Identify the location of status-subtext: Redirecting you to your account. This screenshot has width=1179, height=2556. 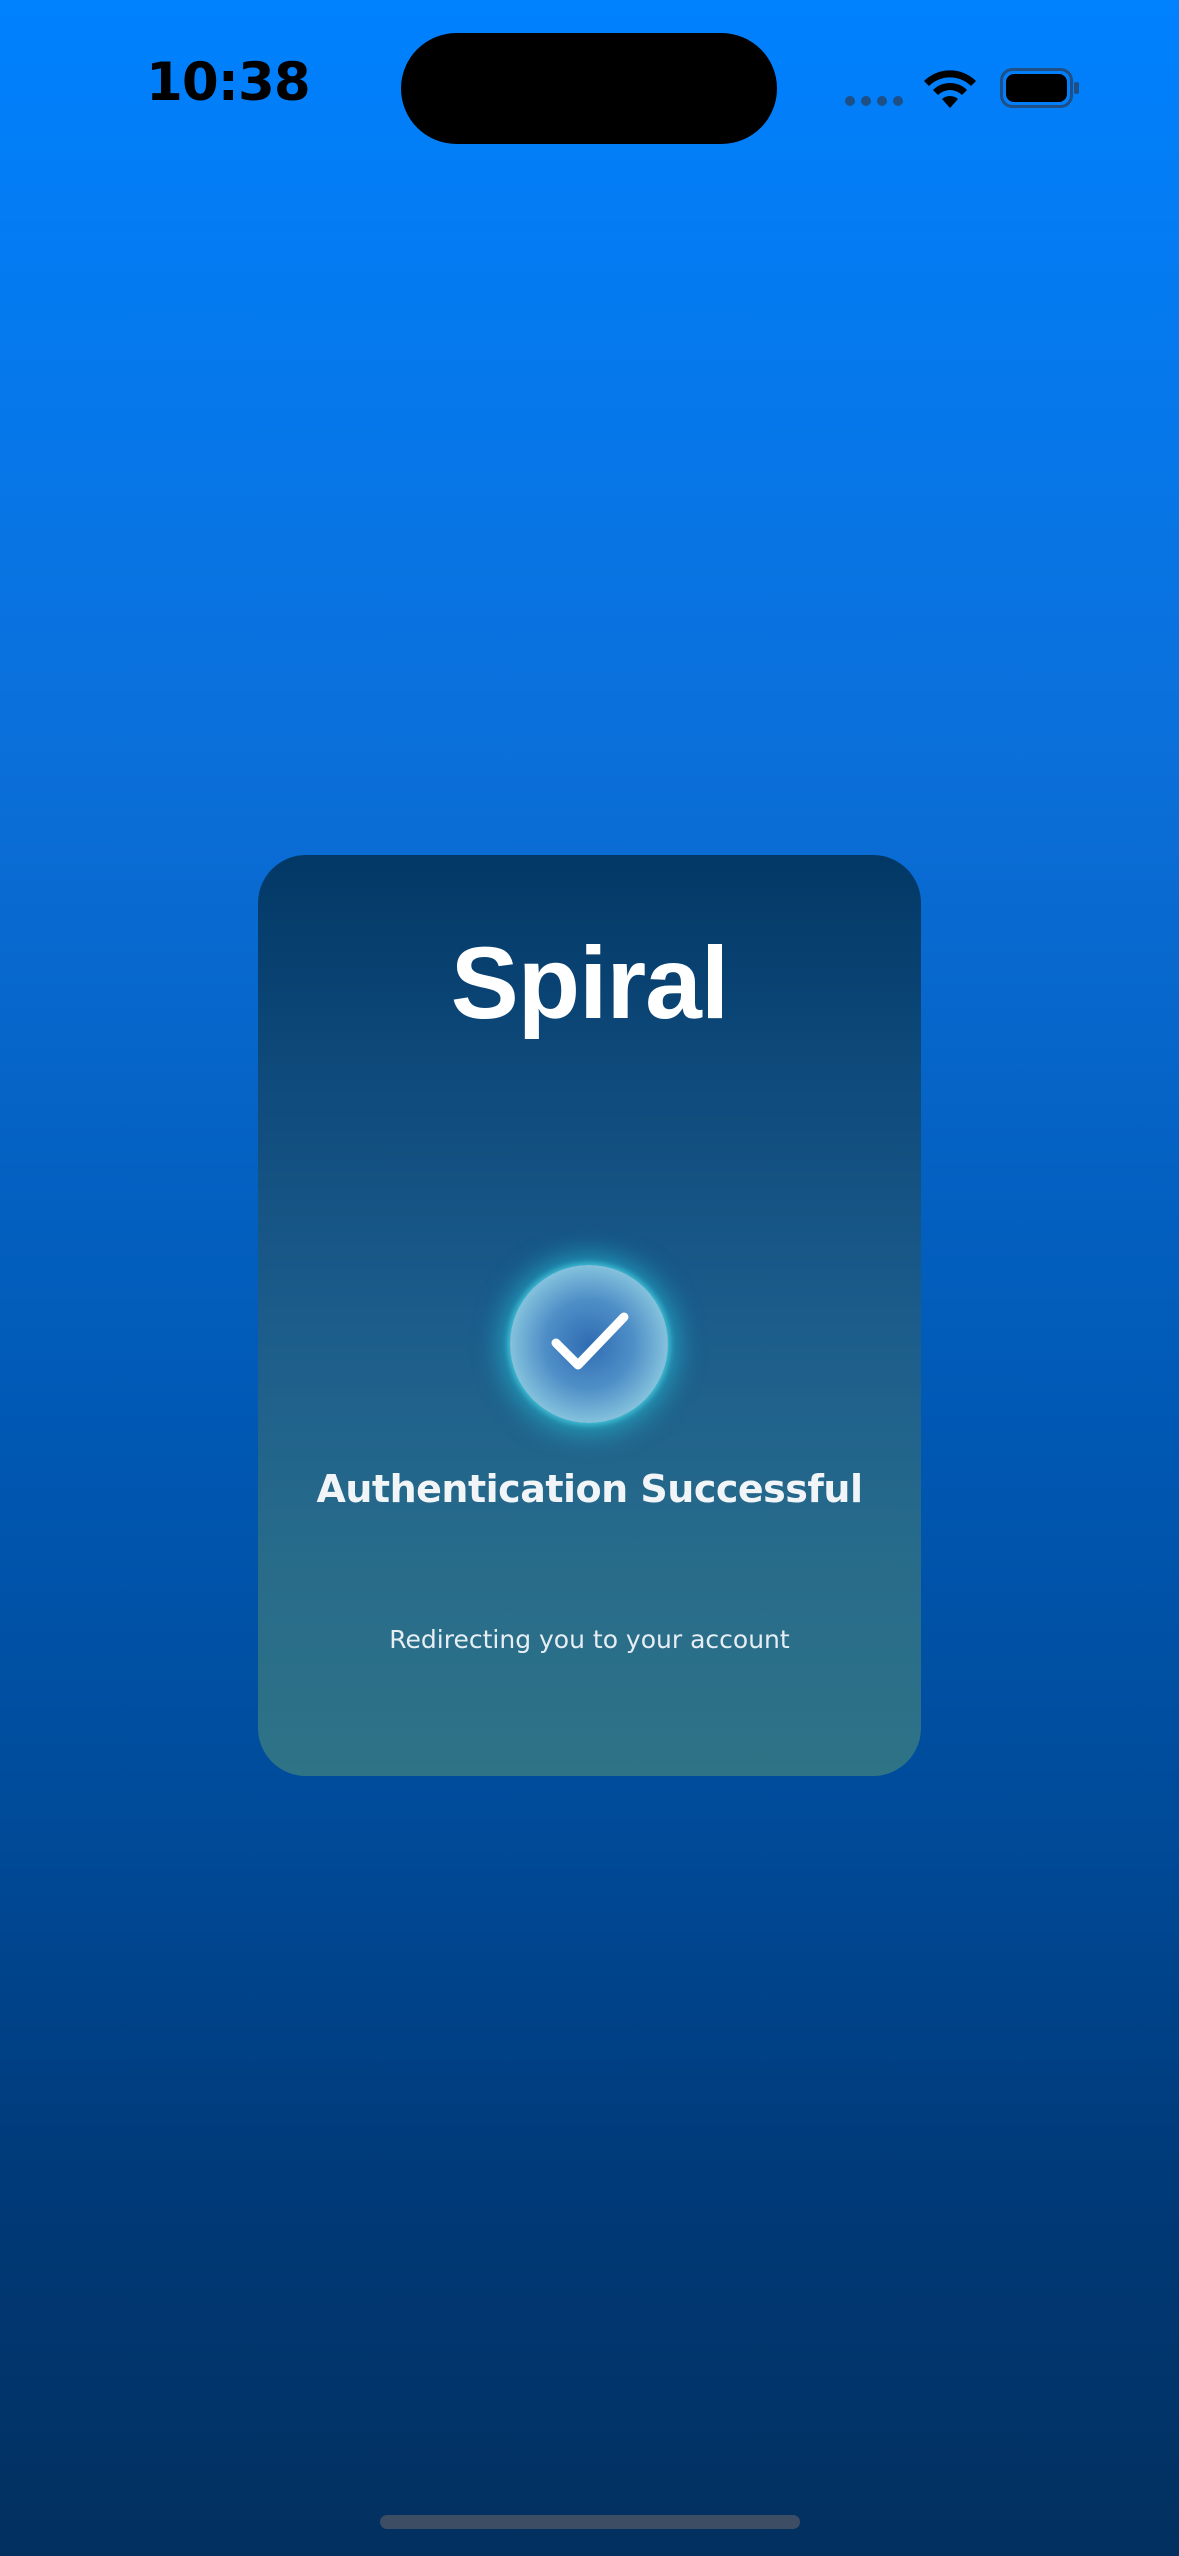
(589, 1639).